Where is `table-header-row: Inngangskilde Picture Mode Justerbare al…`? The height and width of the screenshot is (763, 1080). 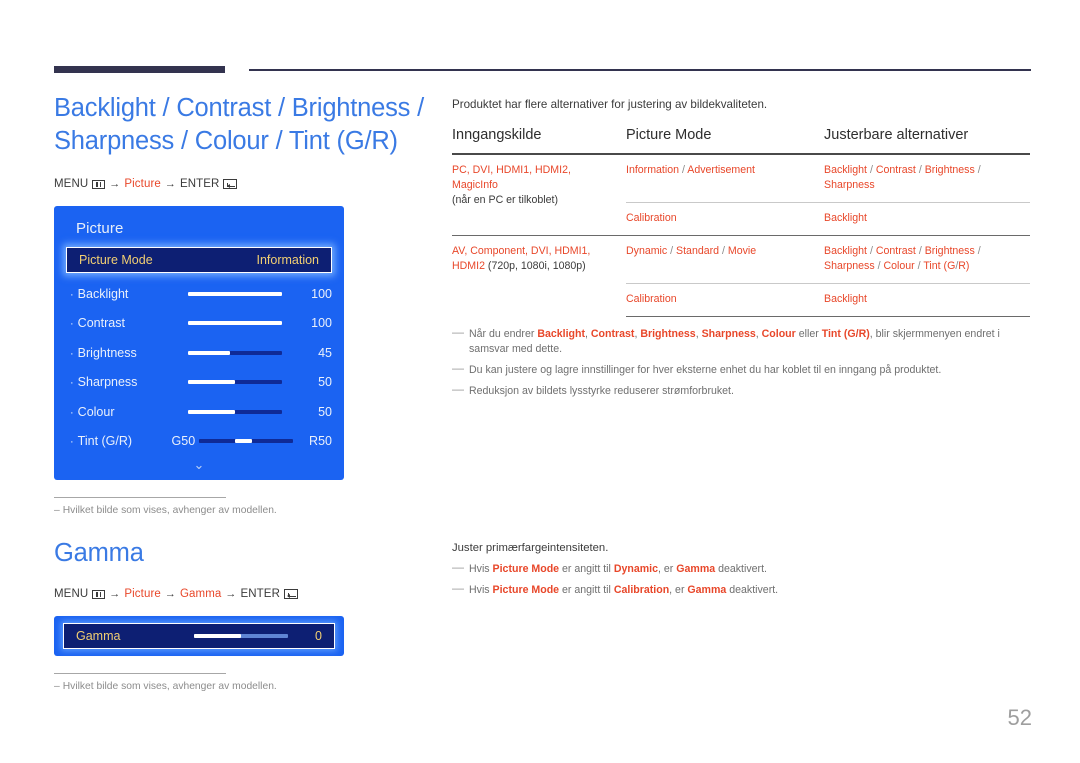
table-header-row: Inngangskilde Picture Mode Justerbare al… is located at coordinates (741, 140).